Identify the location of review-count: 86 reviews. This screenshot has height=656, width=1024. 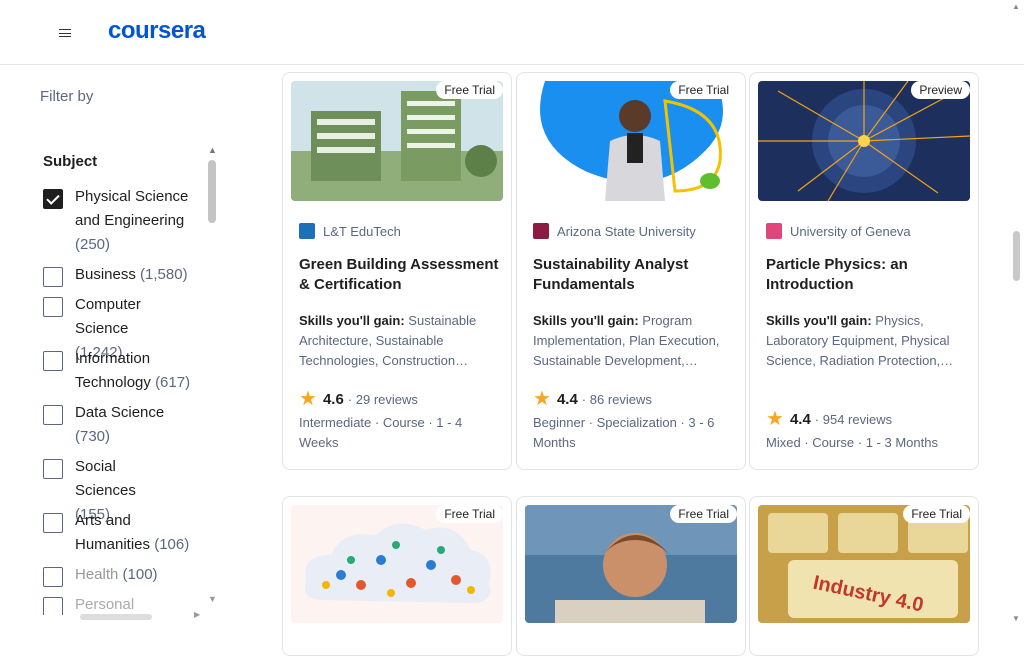
(620, 399).